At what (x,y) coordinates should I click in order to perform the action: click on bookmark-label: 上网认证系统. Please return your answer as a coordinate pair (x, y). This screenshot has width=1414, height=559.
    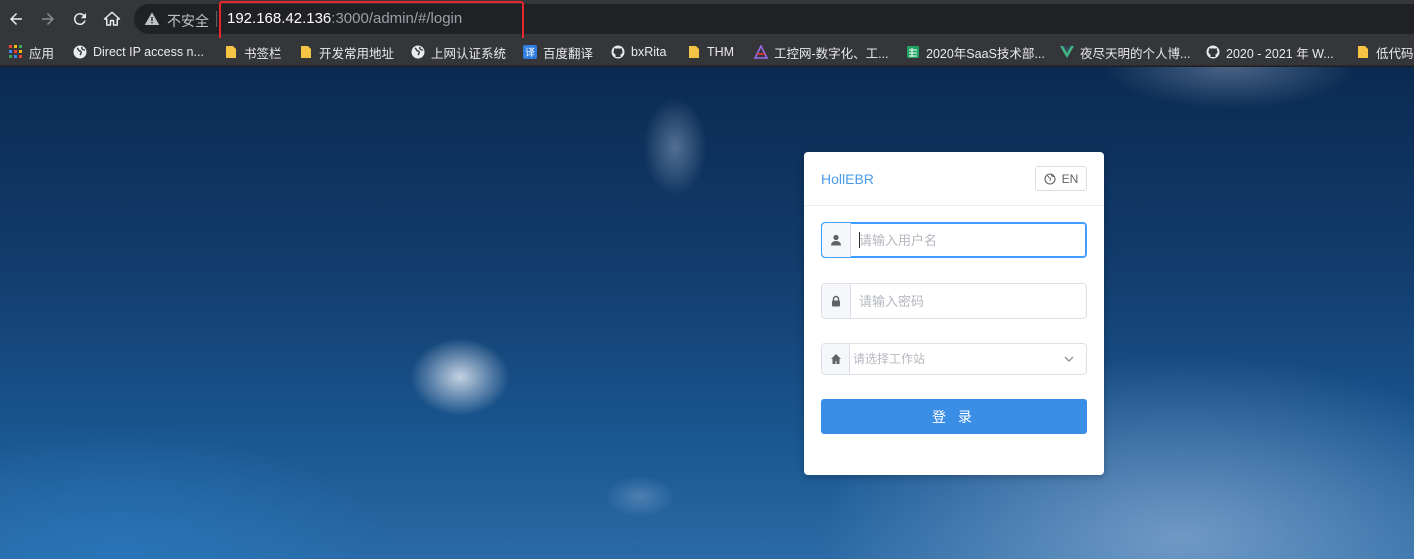
    Looking at the image, I should click on (469, 53).